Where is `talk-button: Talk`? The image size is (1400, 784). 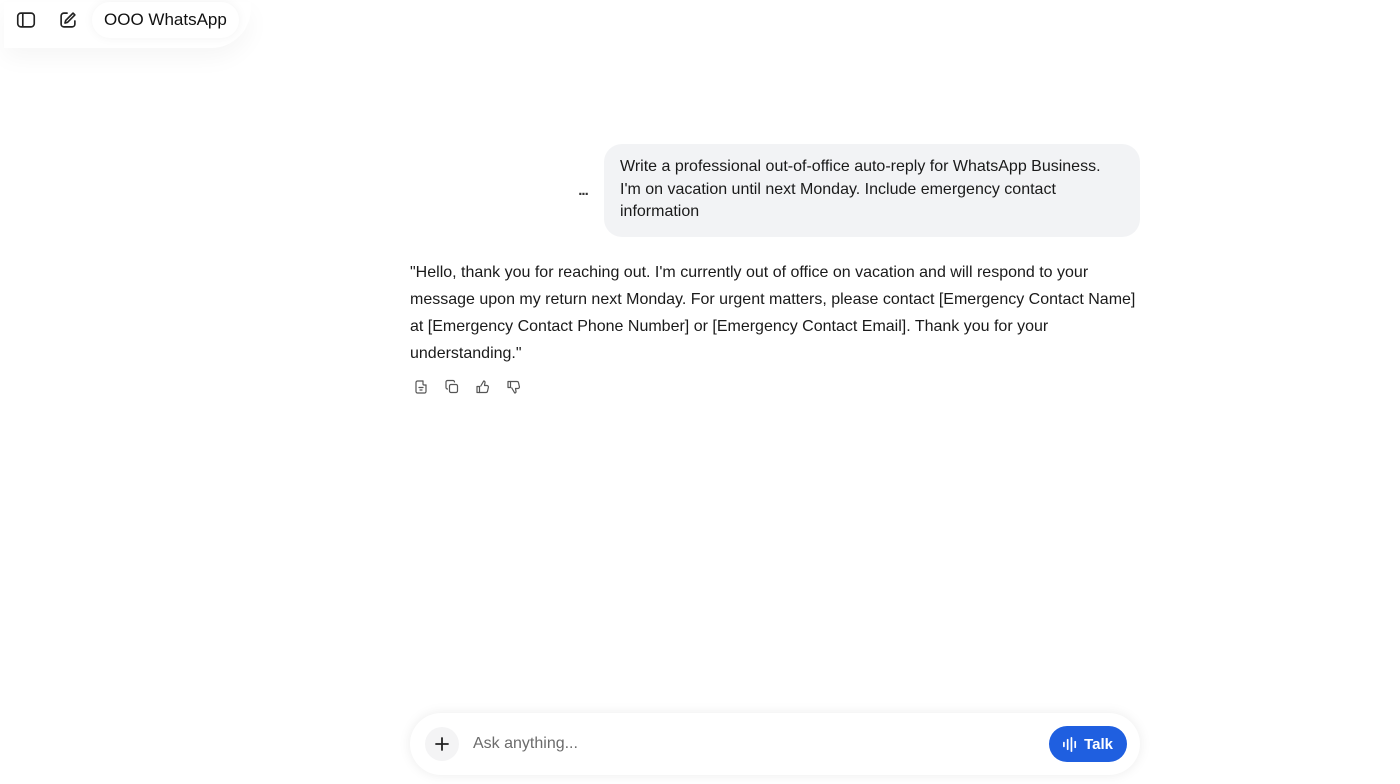 talk-button: Talk is located at coordinates (1088, 744).